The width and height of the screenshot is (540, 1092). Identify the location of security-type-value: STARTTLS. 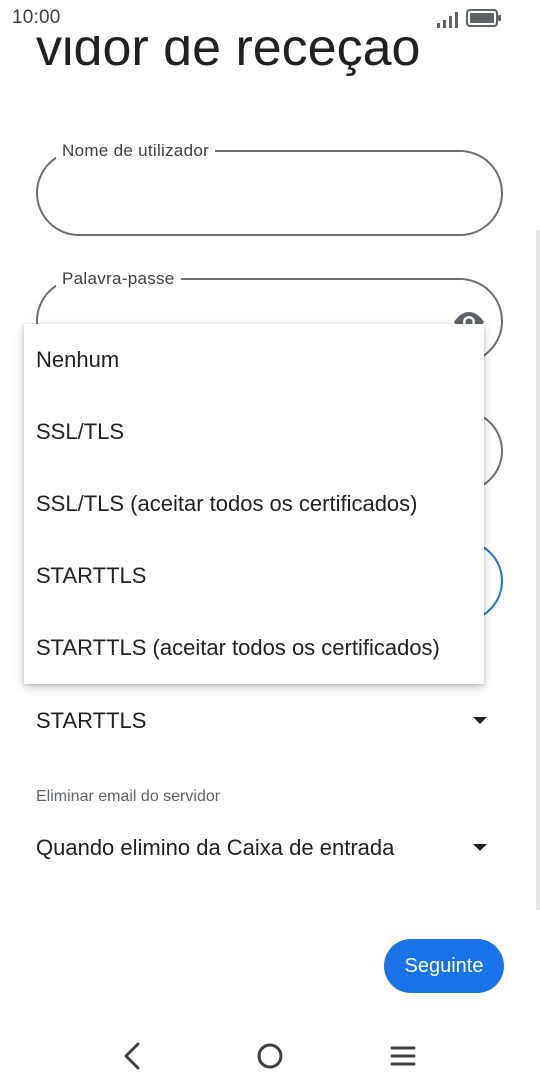
(91, 720).